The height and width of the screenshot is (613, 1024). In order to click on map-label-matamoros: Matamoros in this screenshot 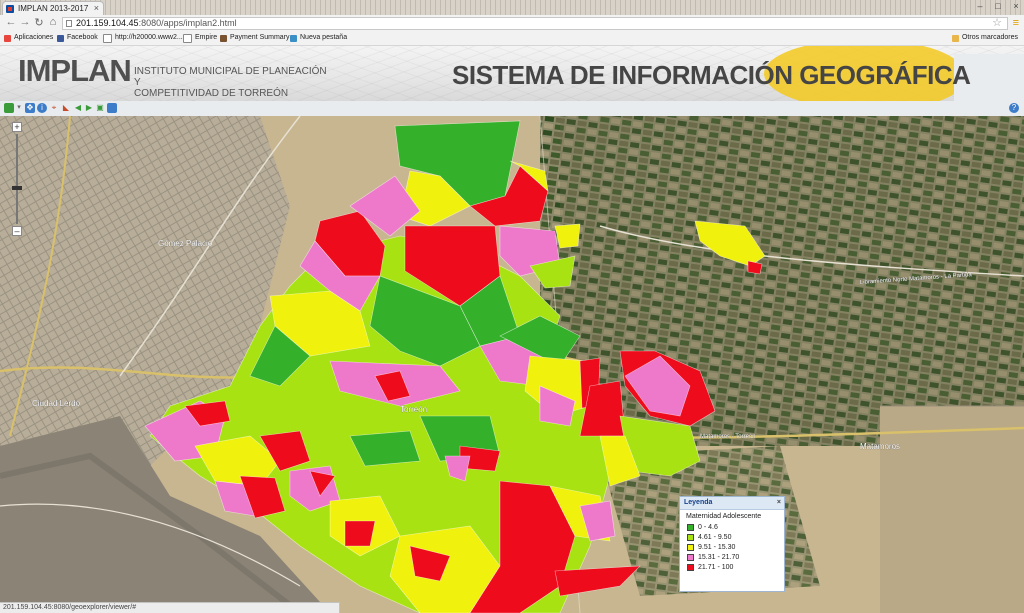, I will do `click(880, 446)`.